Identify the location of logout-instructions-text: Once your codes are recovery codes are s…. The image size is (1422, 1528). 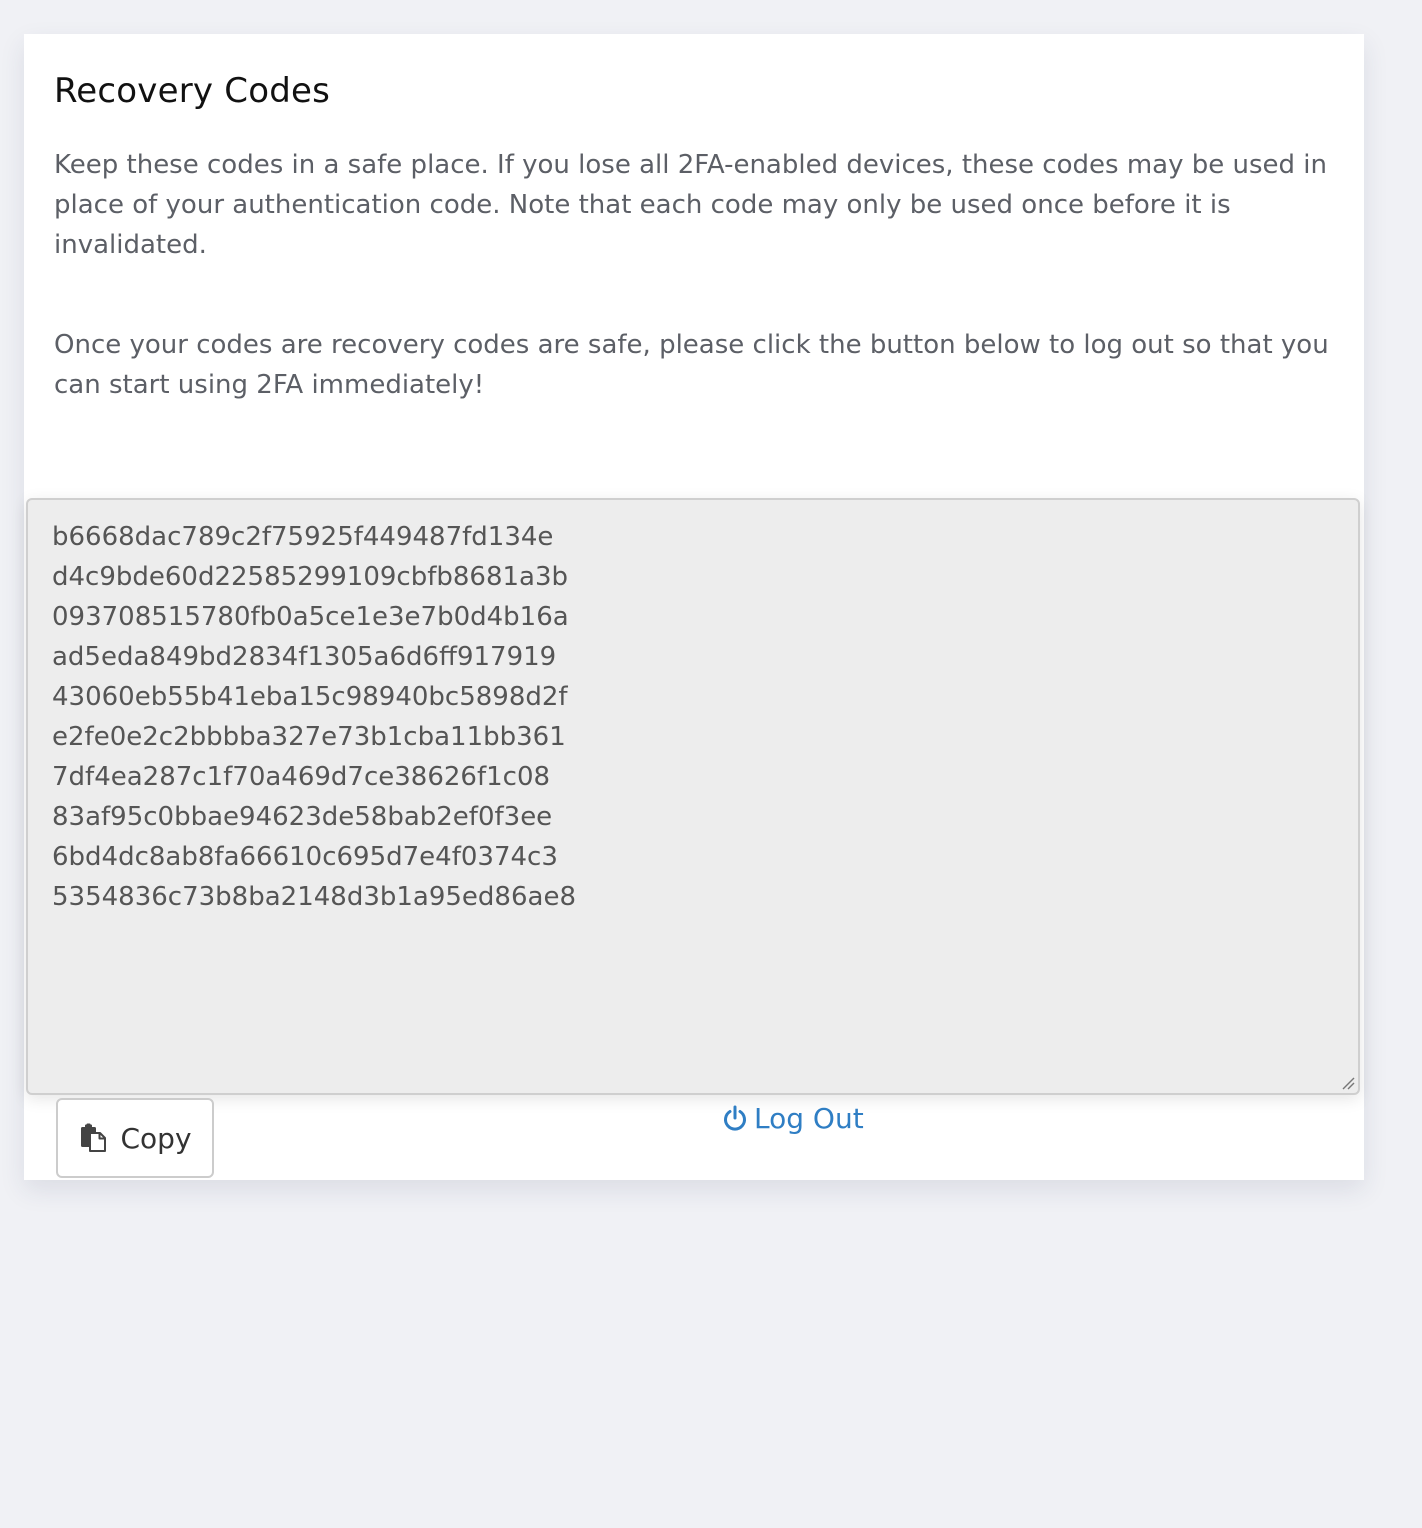
(691, 365).